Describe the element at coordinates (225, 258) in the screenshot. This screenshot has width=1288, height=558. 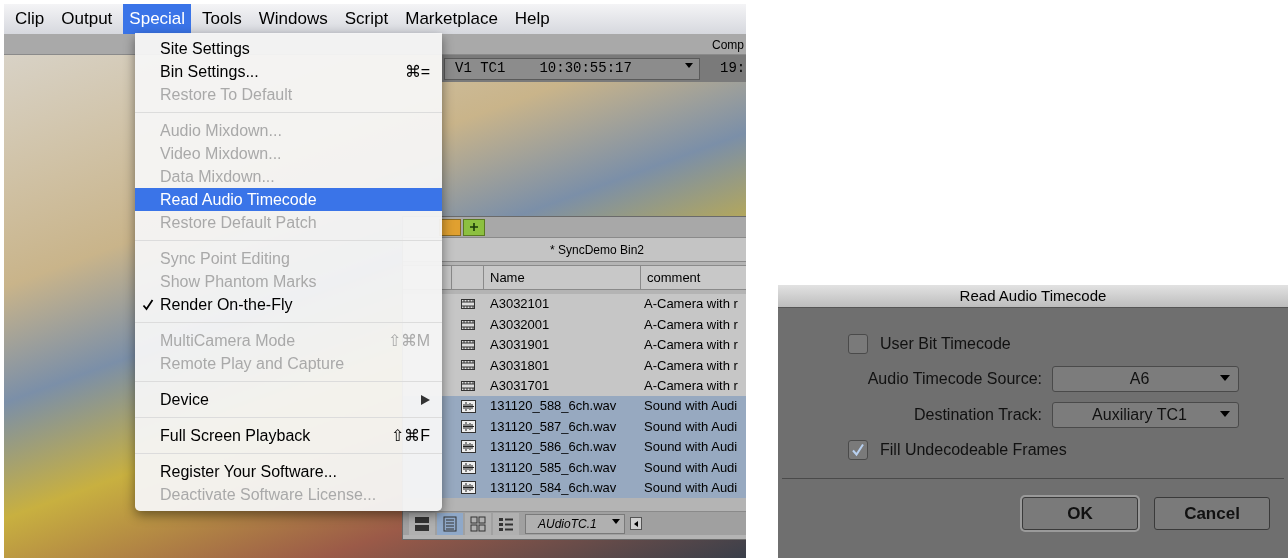
I see `menu-item-label: Sync Point Editing` at that location.